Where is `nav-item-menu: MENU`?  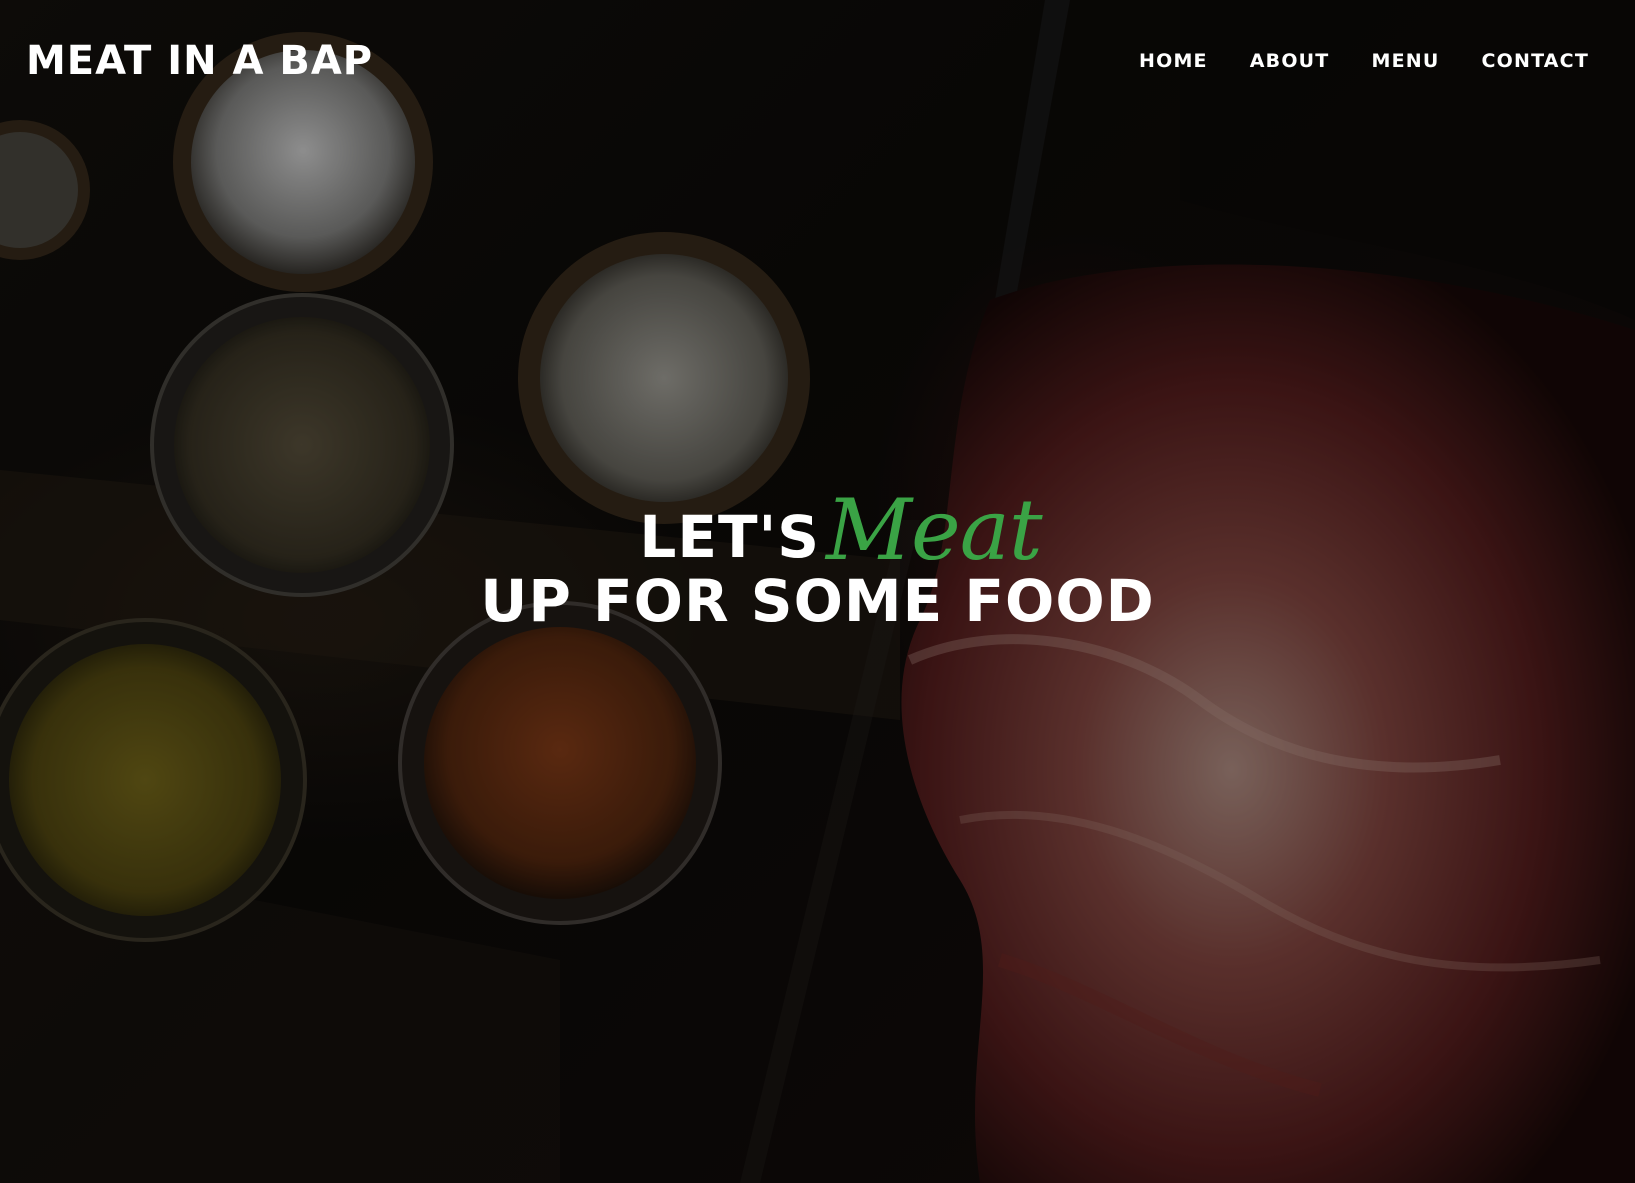
nav-item-menu: MENU is located at coordinates (1405, 61).